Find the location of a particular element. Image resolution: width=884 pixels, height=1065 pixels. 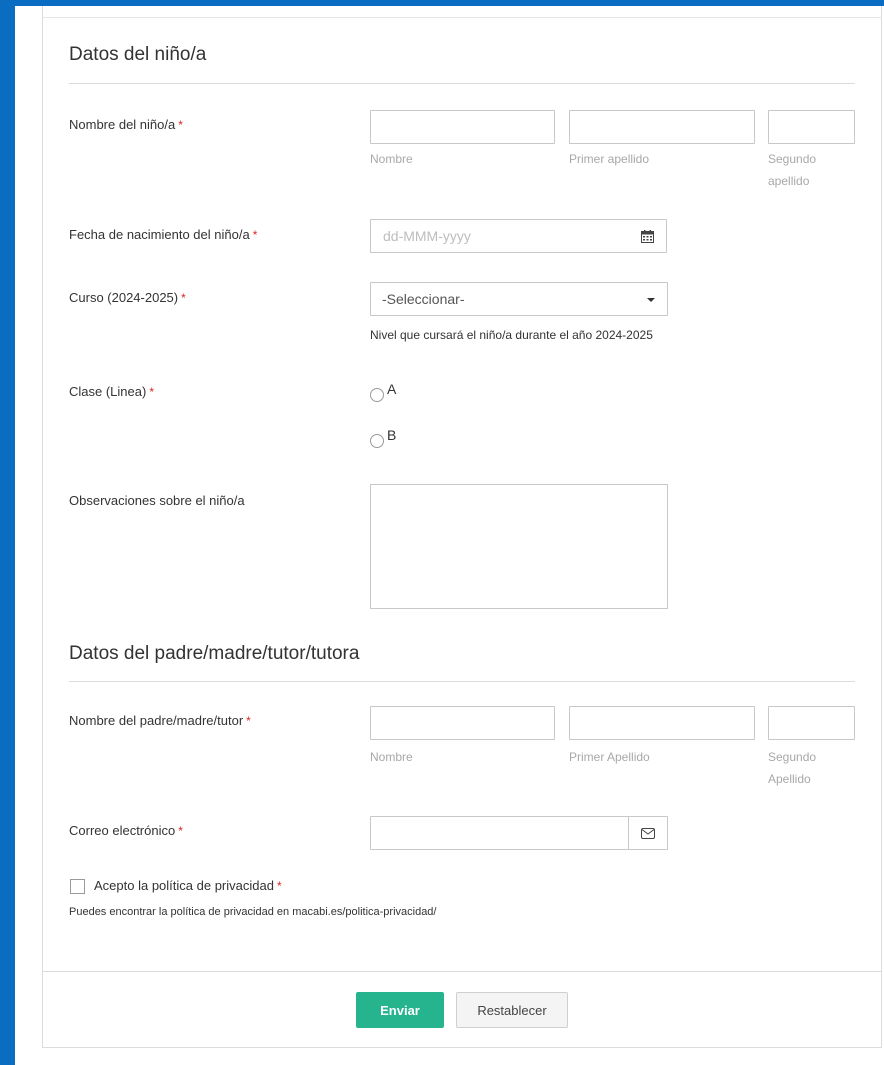

parent-last-name1-hint: Primer Apellido is located at coordinates (609, 757).